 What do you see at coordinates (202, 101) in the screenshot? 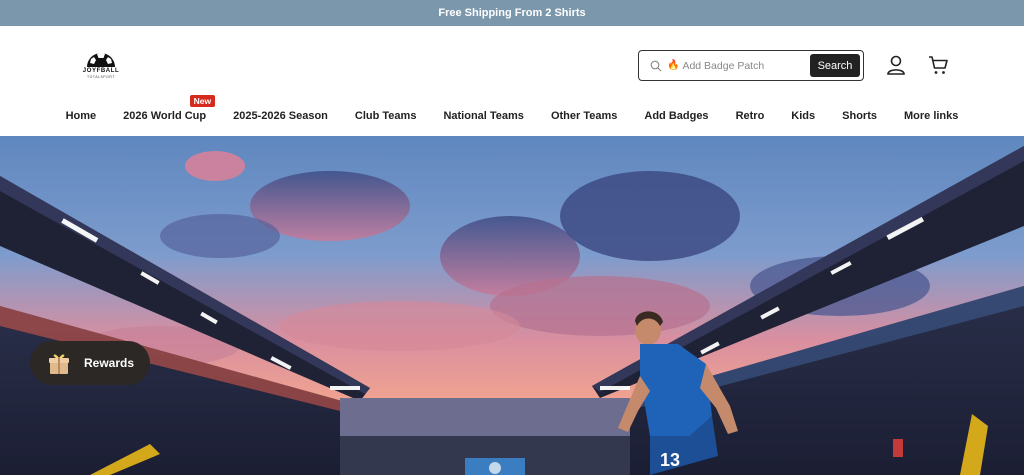
I see `new-badge: New` at bounding box center [202, 101].